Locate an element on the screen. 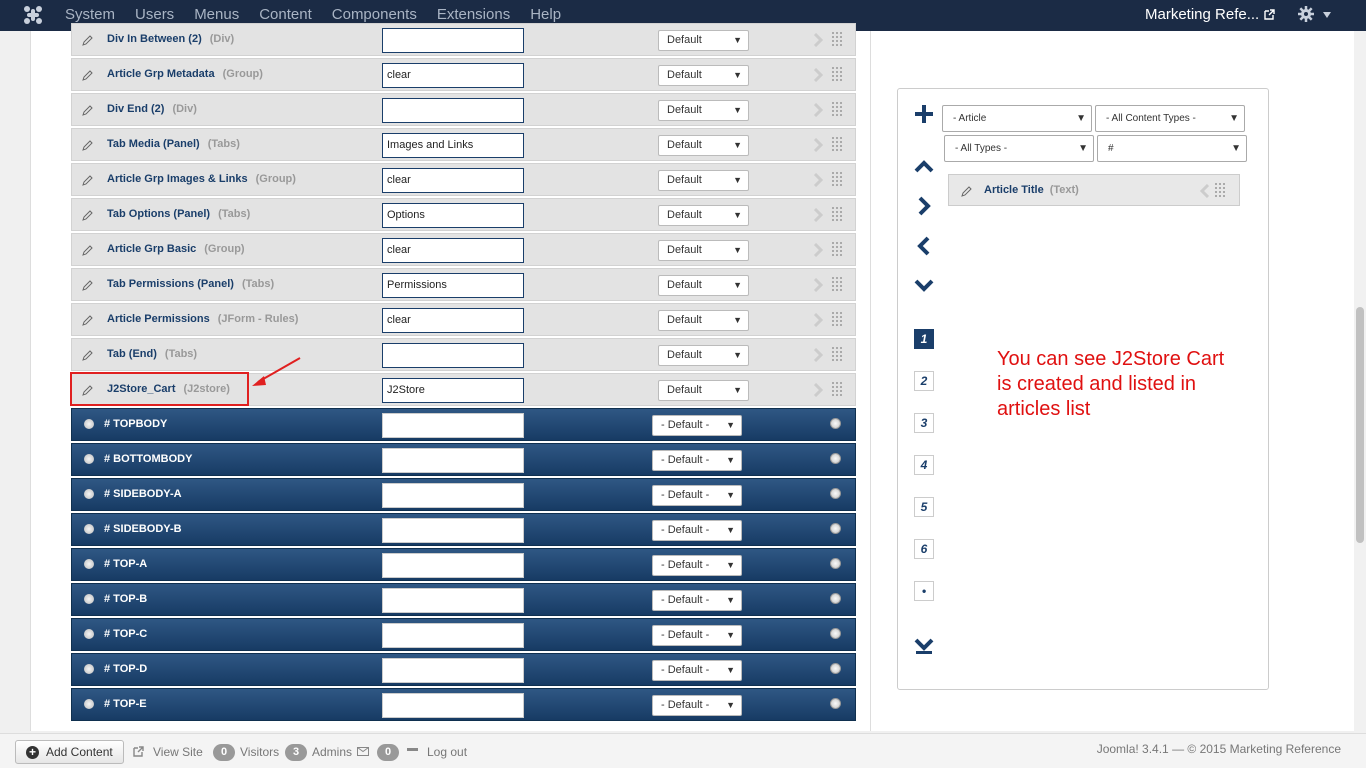  position-row: # TOP-E - Default - ▼ is located at coordinates (463, 704).